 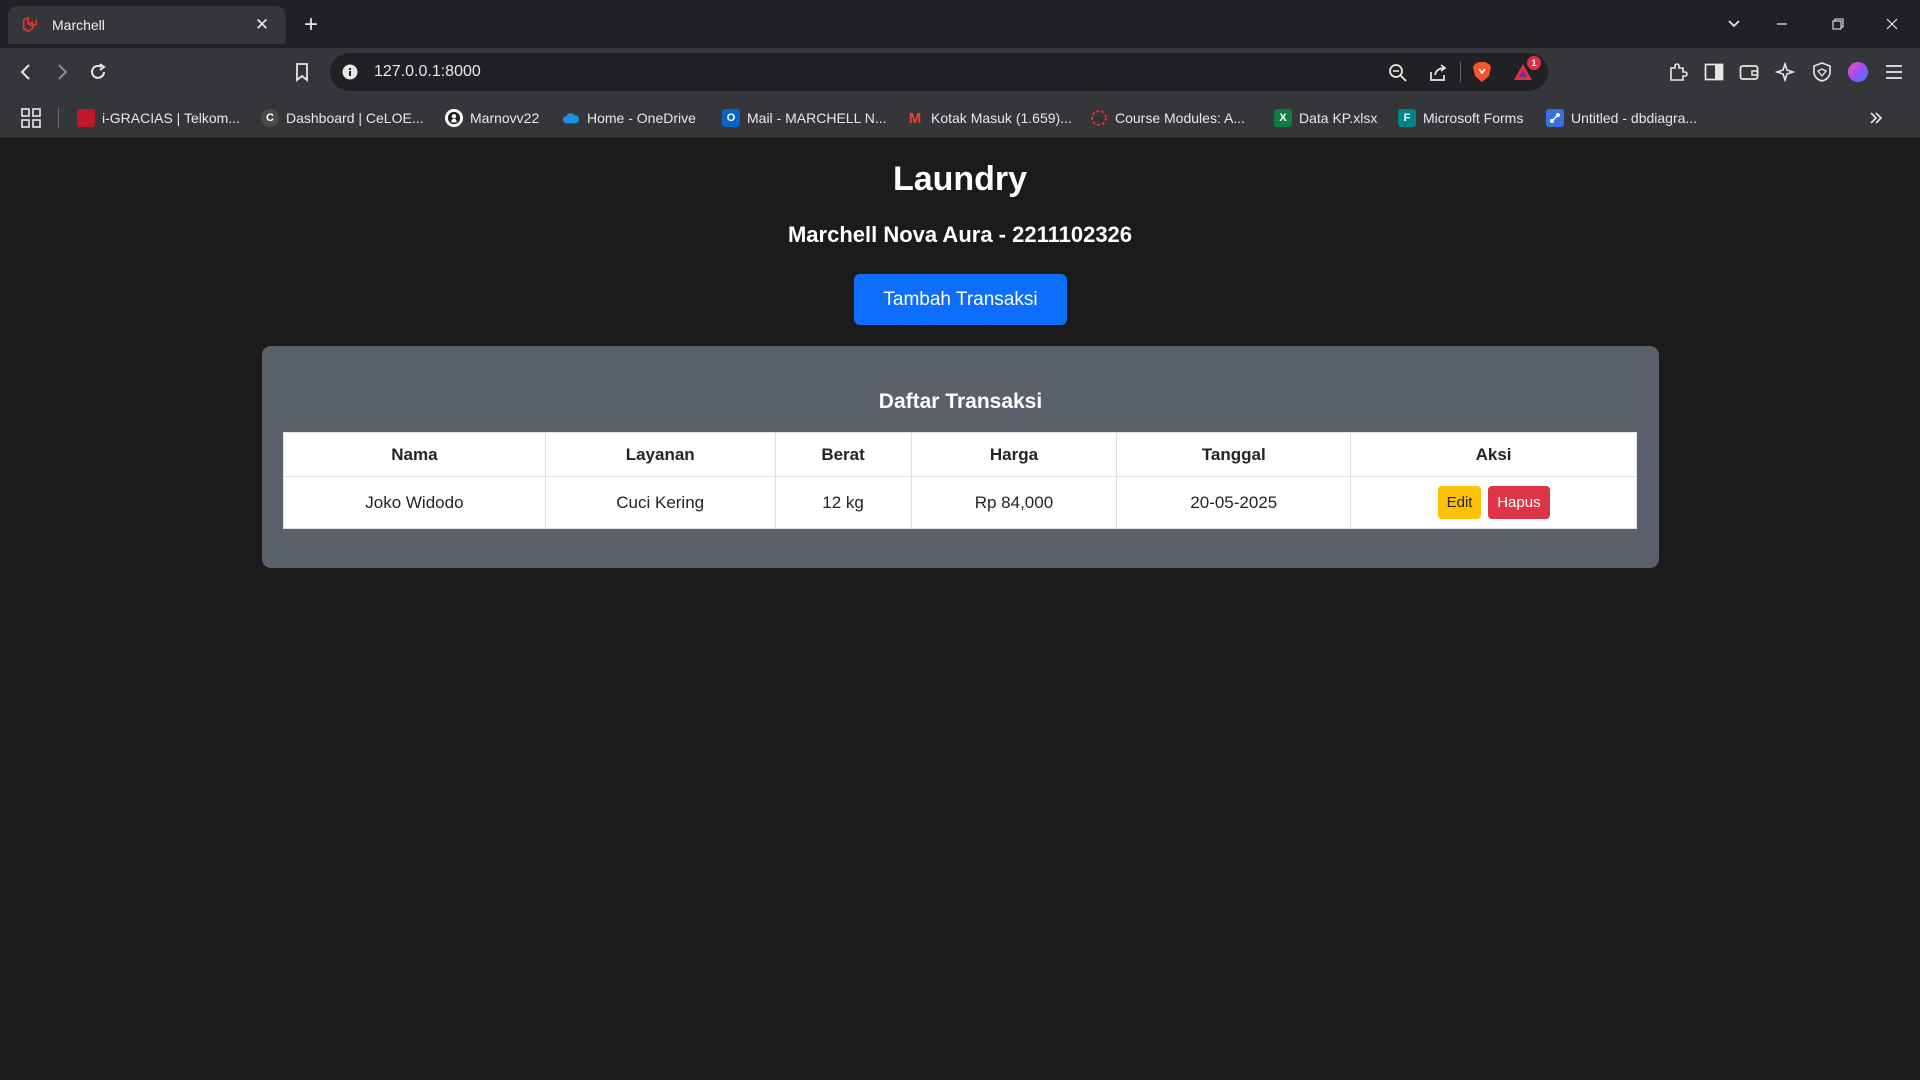 What do you see at coordinates (30, 25) in the screenshot?
I see `laravel-favicon-icon` at bounding box center [30, 25].